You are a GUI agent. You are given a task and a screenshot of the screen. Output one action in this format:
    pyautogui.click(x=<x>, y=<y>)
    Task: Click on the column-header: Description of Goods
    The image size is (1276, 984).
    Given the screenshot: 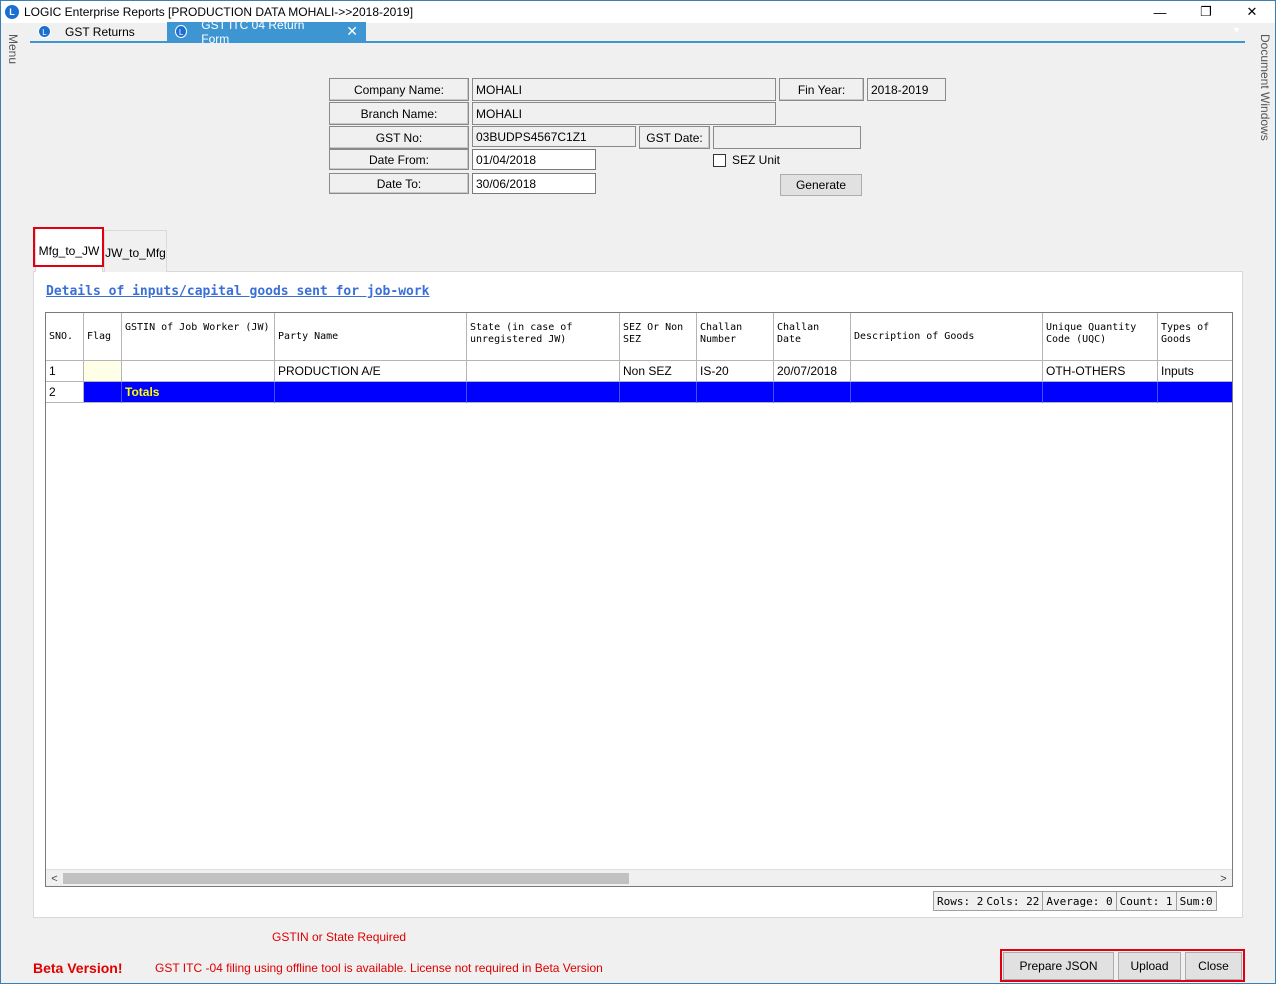 What is the action you would take?
    pyautogui.click(x=947, y=337)
    